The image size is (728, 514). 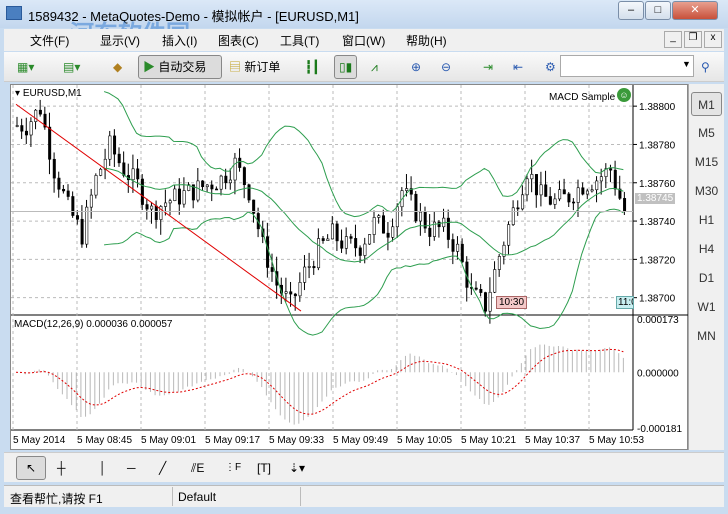 I want to click on timeframe-m30: M30, so click(x=706, y=191).